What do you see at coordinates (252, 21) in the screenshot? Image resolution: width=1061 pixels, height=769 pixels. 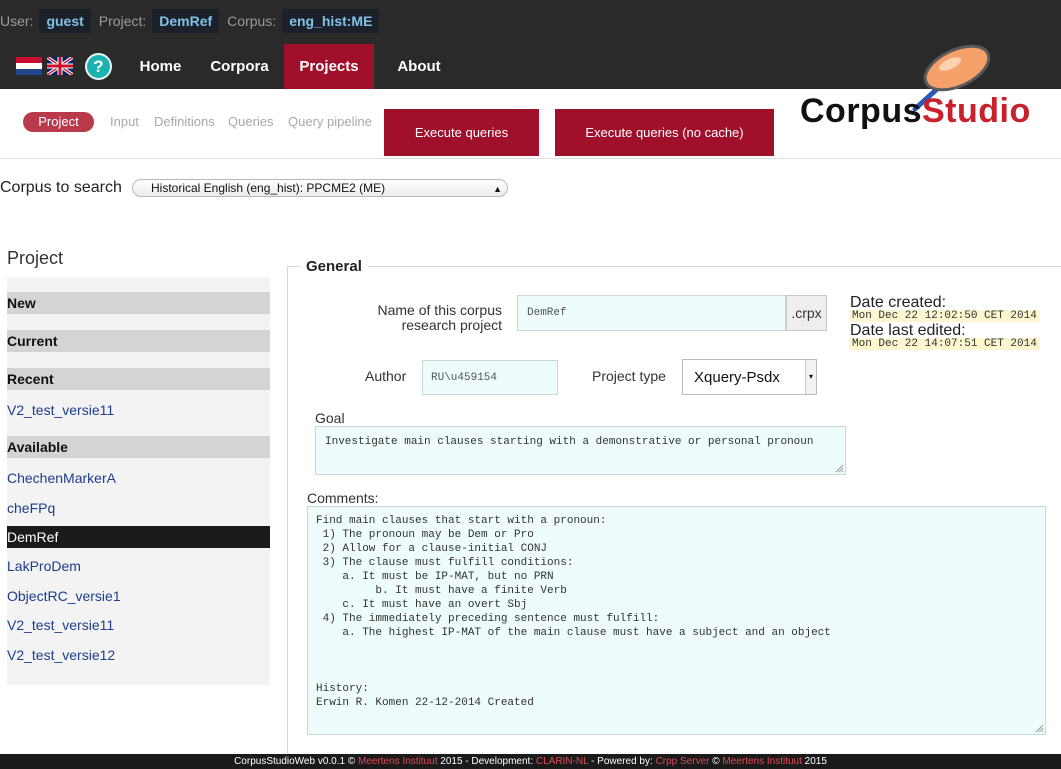 I see `corpus-label: Corpus:` at bounding box center [252, 21].